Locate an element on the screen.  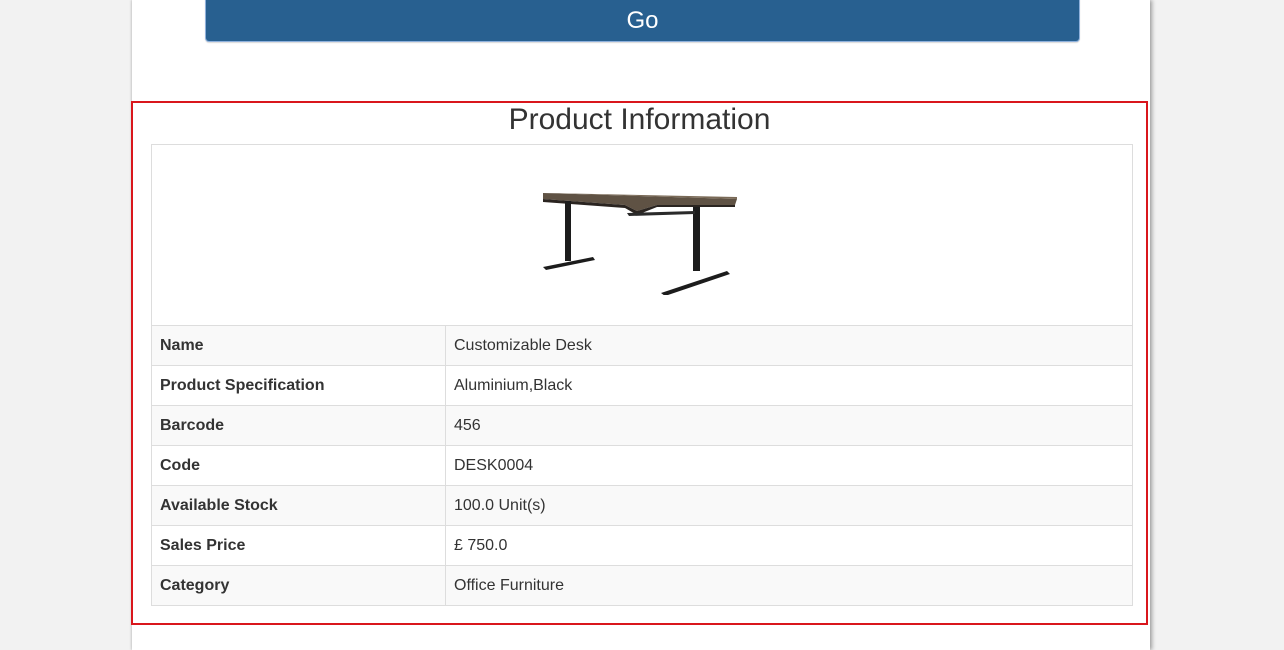
table-row: Name Customizable Desk is located at coordinates (642, 345).